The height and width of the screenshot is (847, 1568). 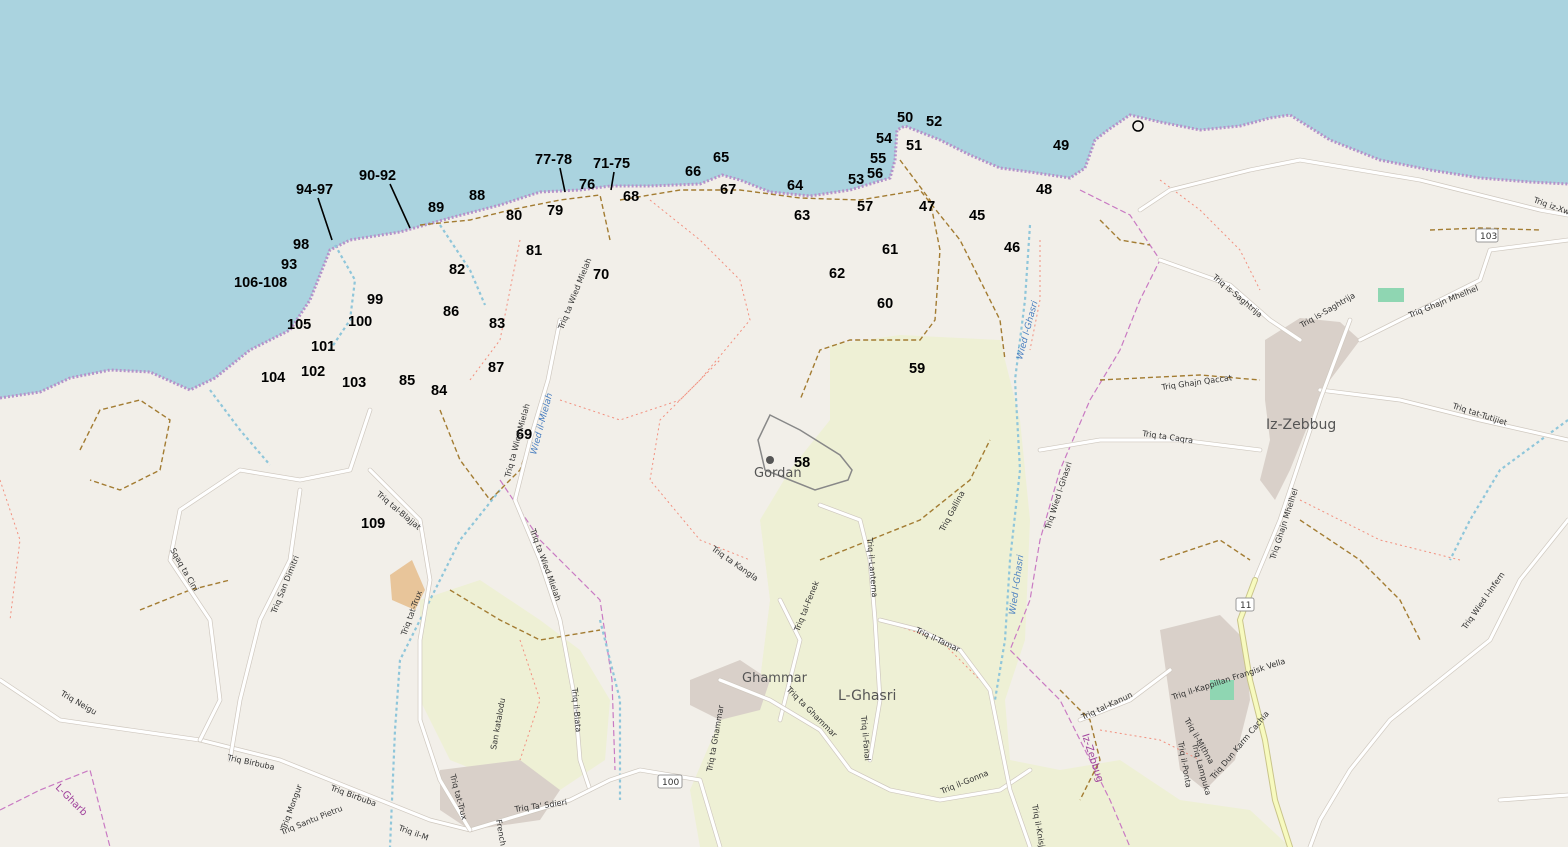 I want to click on marker-label: 50, so click(x=905, y=118).